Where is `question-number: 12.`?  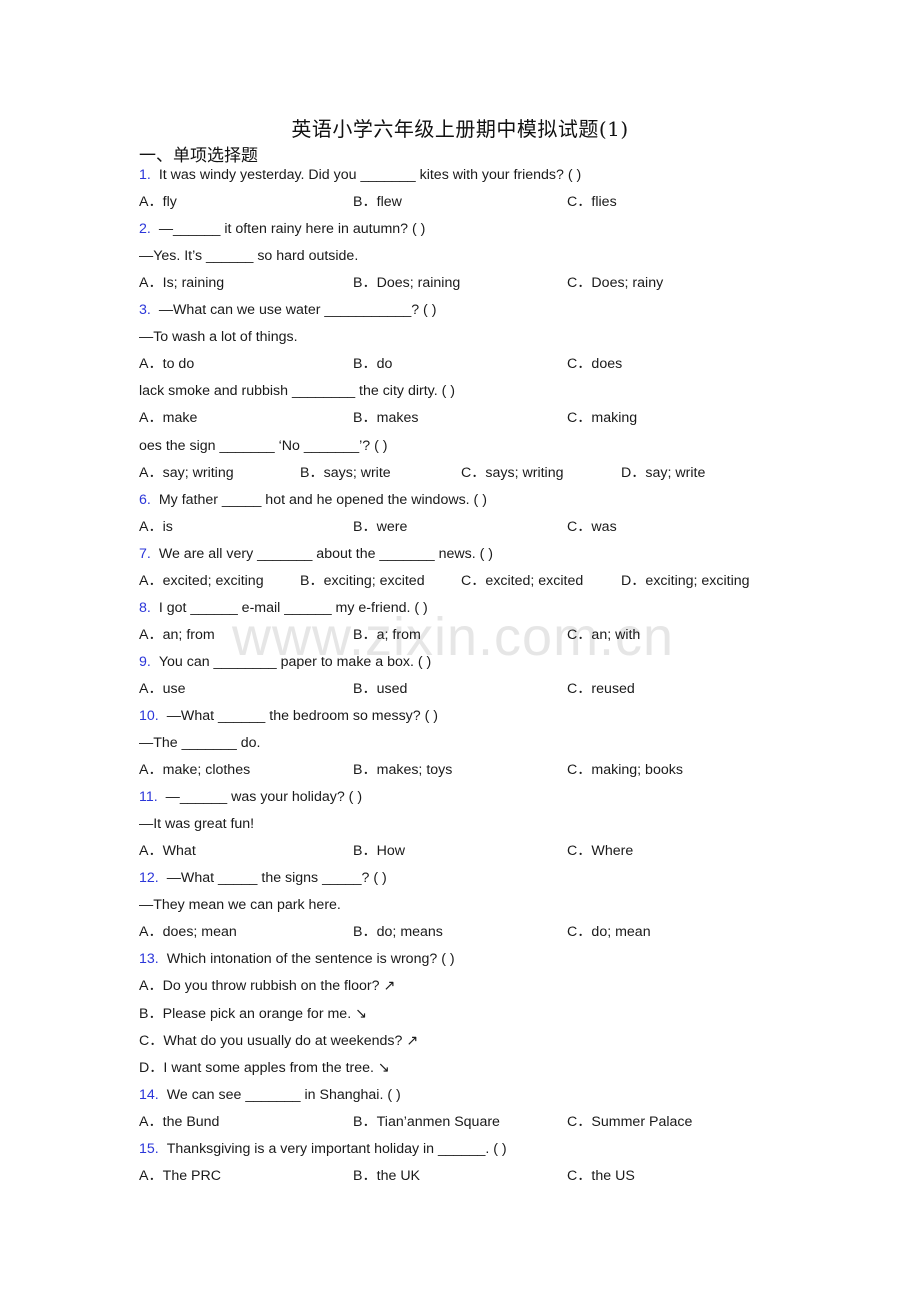 question-number: 12. is located at coordinates (149, 878).